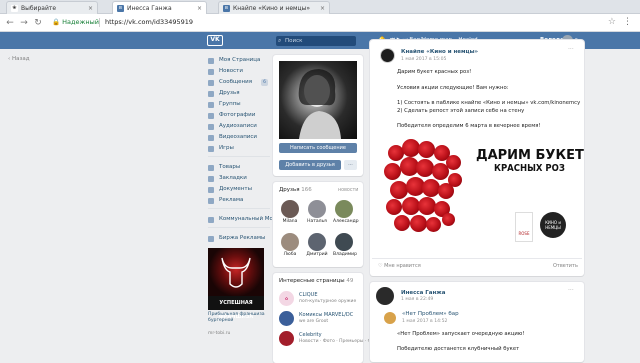 This screenshot has height=363, width=640. What do you see at coordinates (565, 266) in the screenshot?
I see `reply-button: Ответить` at bounding box center [565, 266].